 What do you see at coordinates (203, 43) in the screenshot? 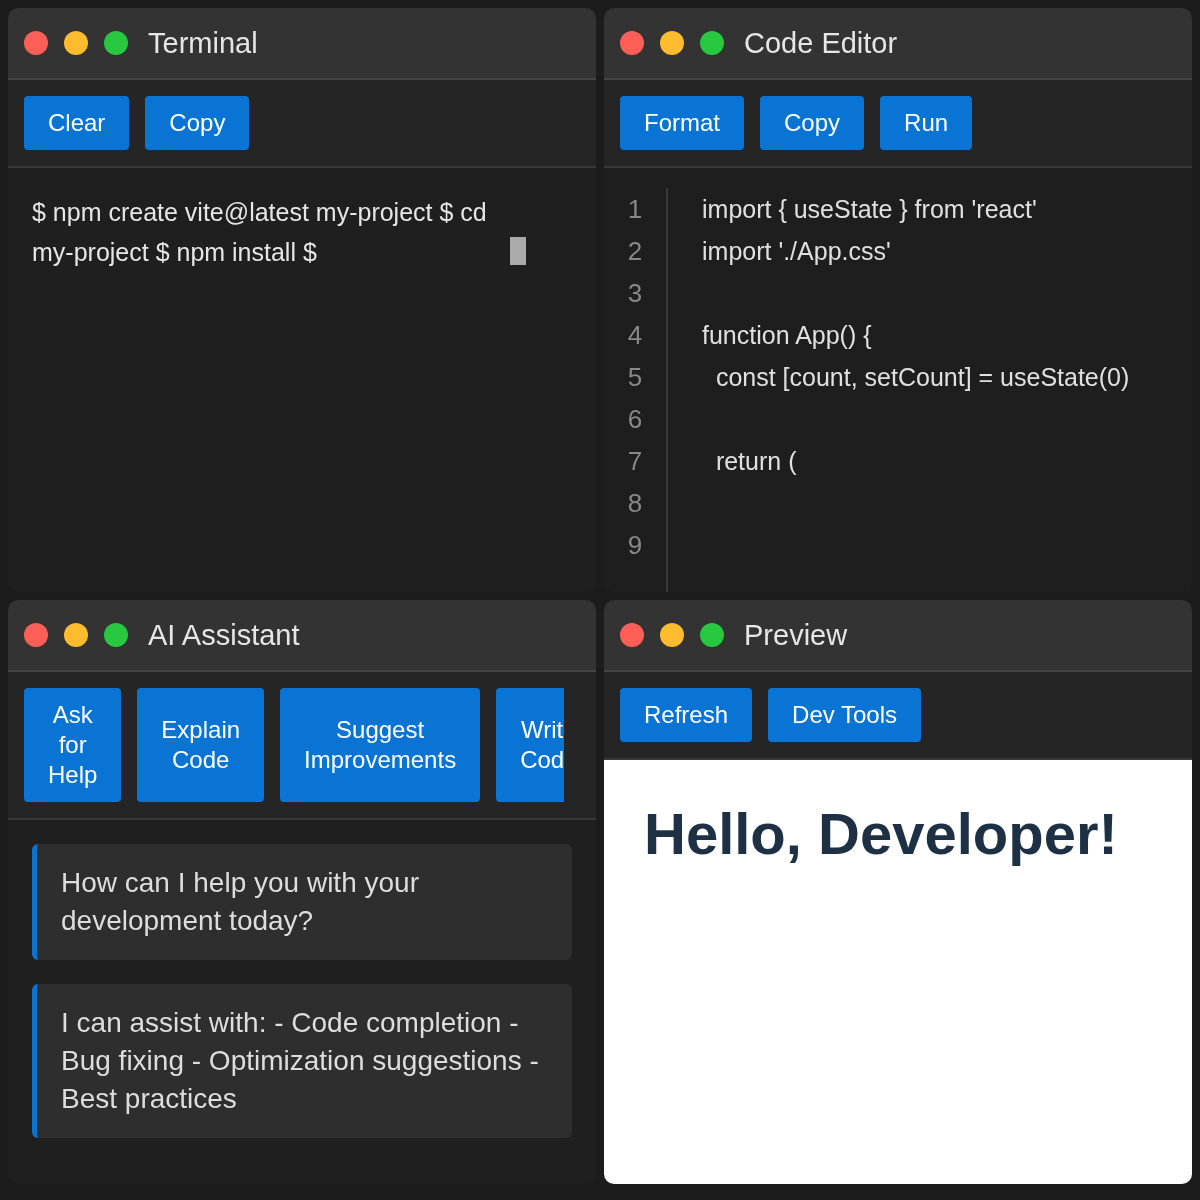
I see `window-title: Terminal` at bounding box center [203, 43].